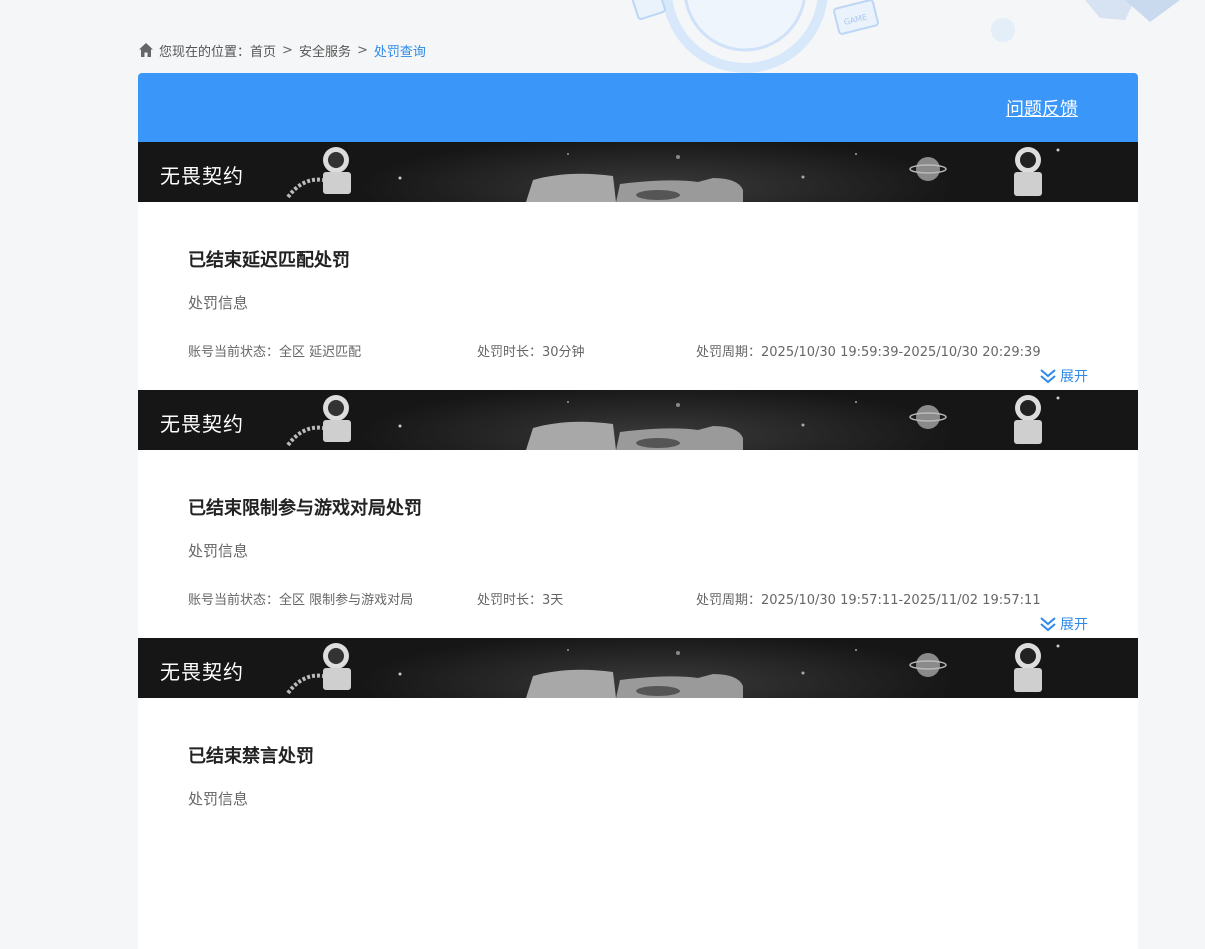 This screenshot has height=949, width=1205. What do you see at coordinates (901, 600) in the screenshot?
I see `period-value: 2025/10/30 19:57:11-2025/11/02 19:57:11` at bounding box center [901, 600].